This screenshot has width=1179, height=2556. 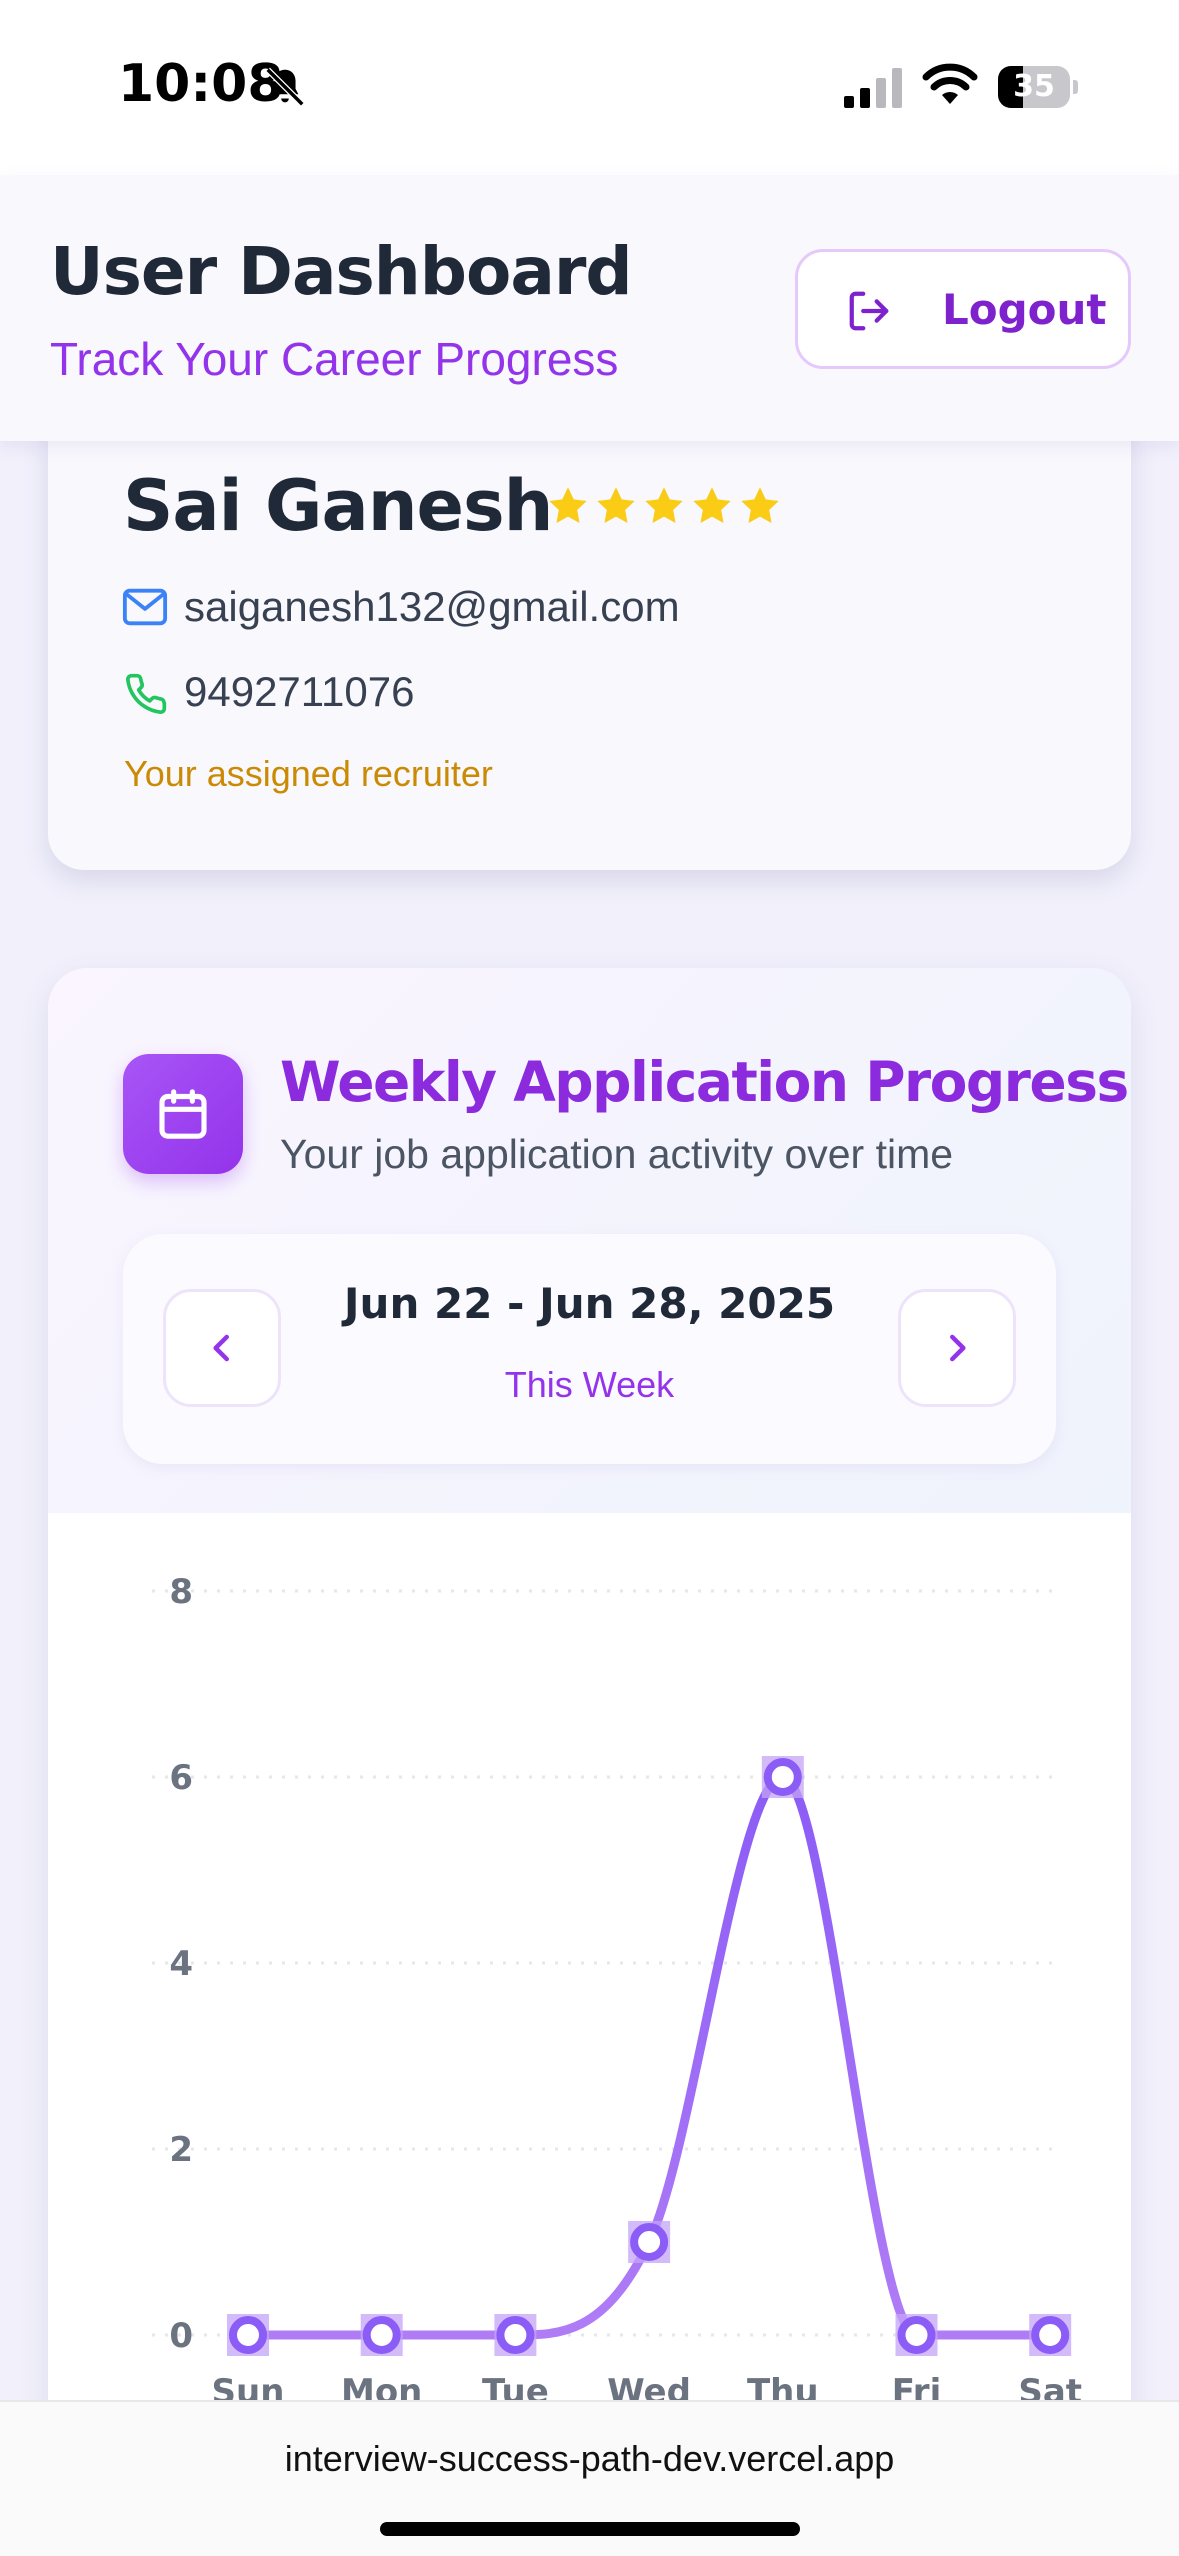 I want to click on profile-phone: 9492711076, so click(x=299, y=692).